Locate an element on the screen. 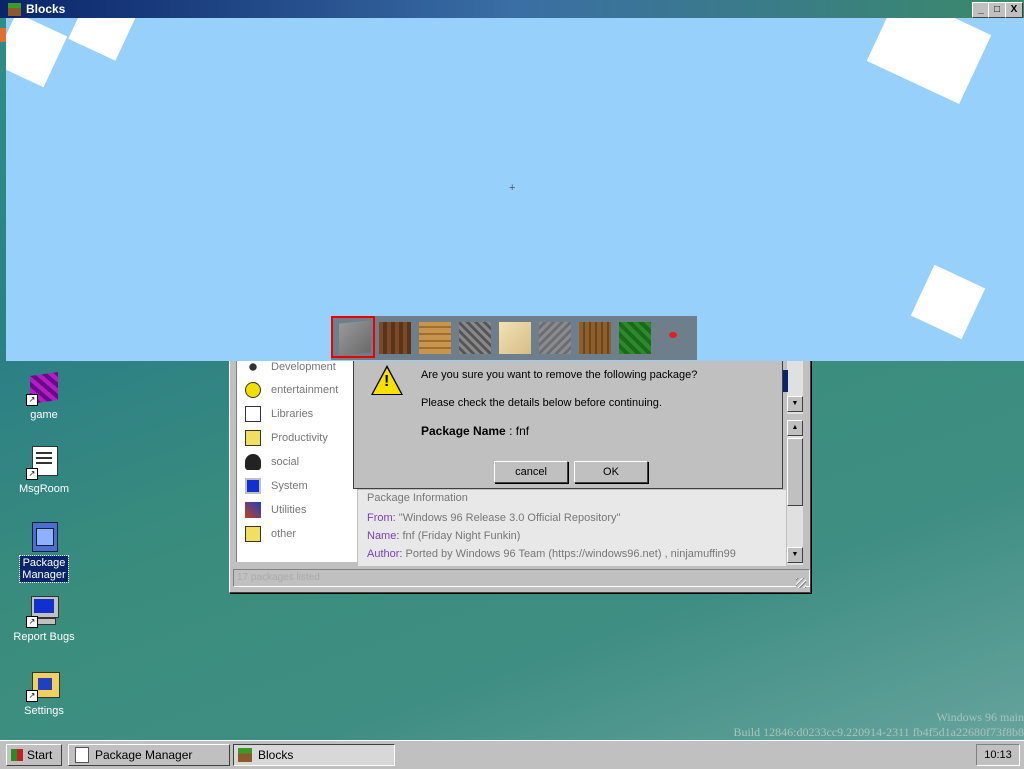 This screenshot has width=1024, height=769. category-label: Productivity is located at coordinates (299, 438).